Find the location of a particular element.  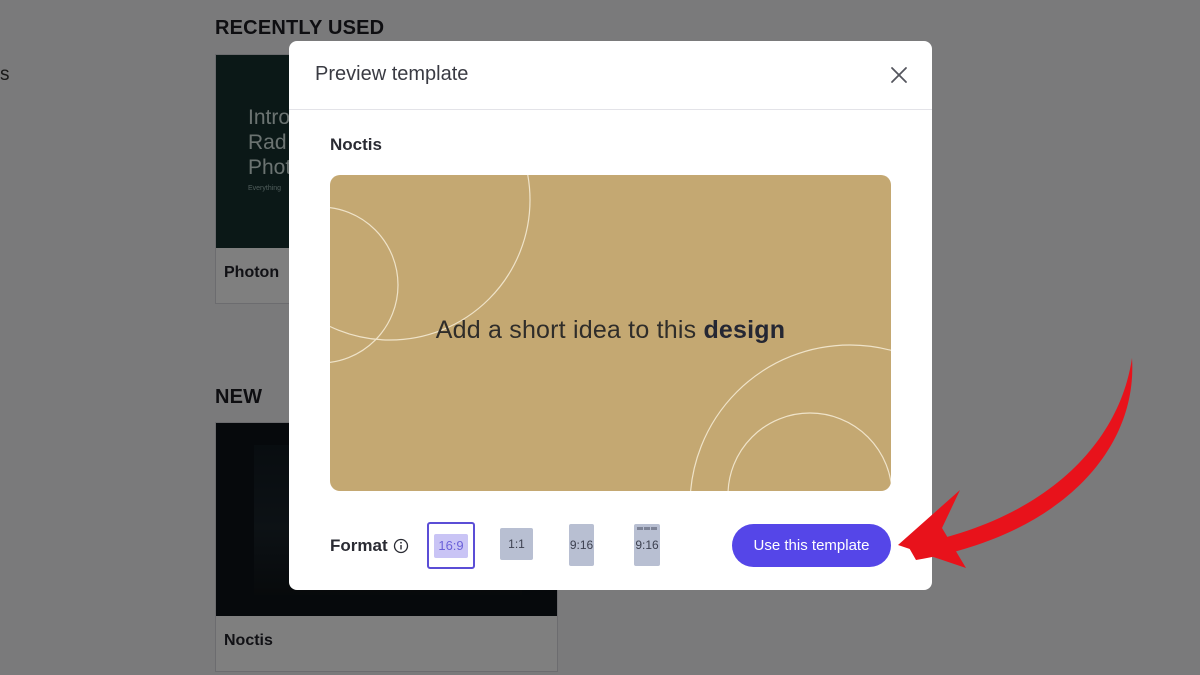

format-option-16-9: 16:9 is located at coordinates (451, 545).